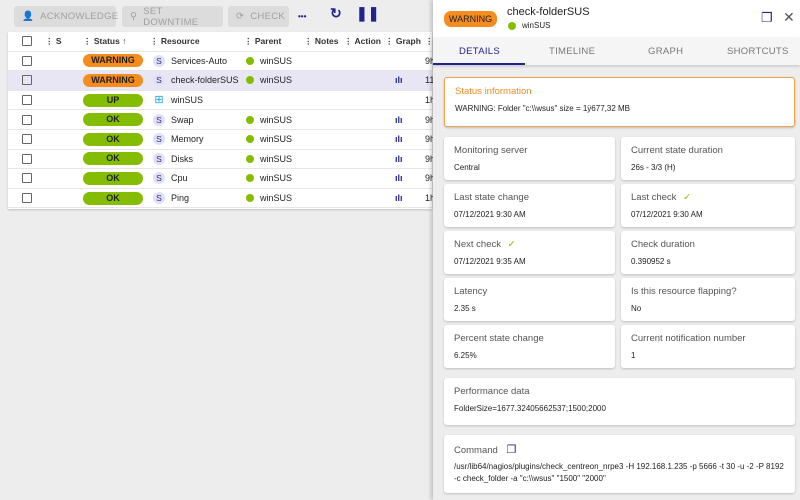 The height and width of the screenshot is (500, 800). What do you see at coordinates (665, 51) in the screenshot?
I see `tab-graph: GRAPH` at bounding box center [665, 51].